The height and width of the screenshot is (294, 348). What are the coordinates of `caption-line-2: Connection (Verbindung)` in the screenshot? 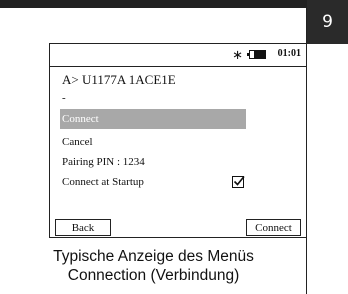 It's located at (153, 275).